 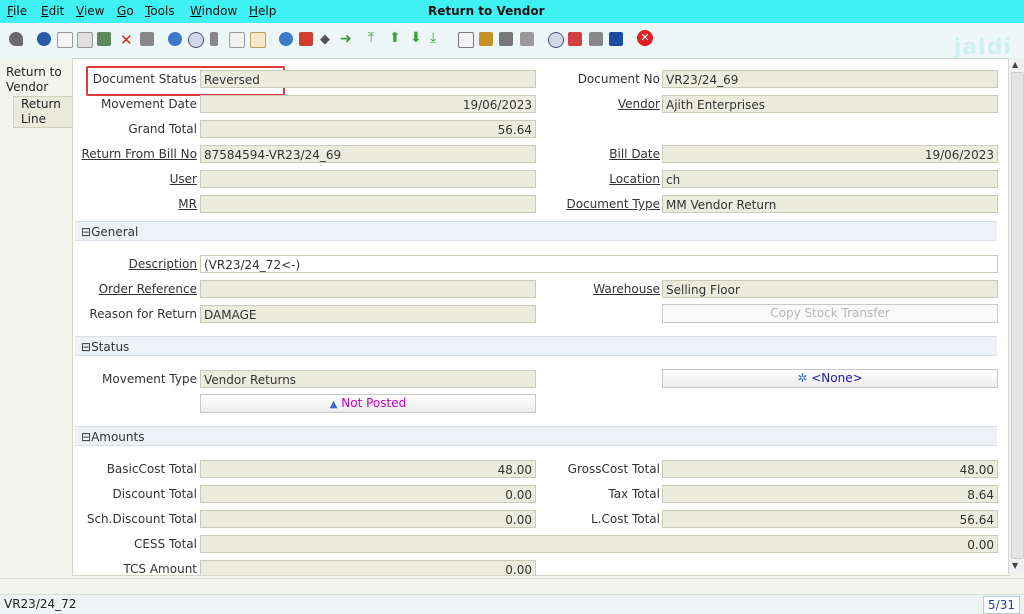 I want to click on cess-field: 0.00, so click(x=599, y=544).